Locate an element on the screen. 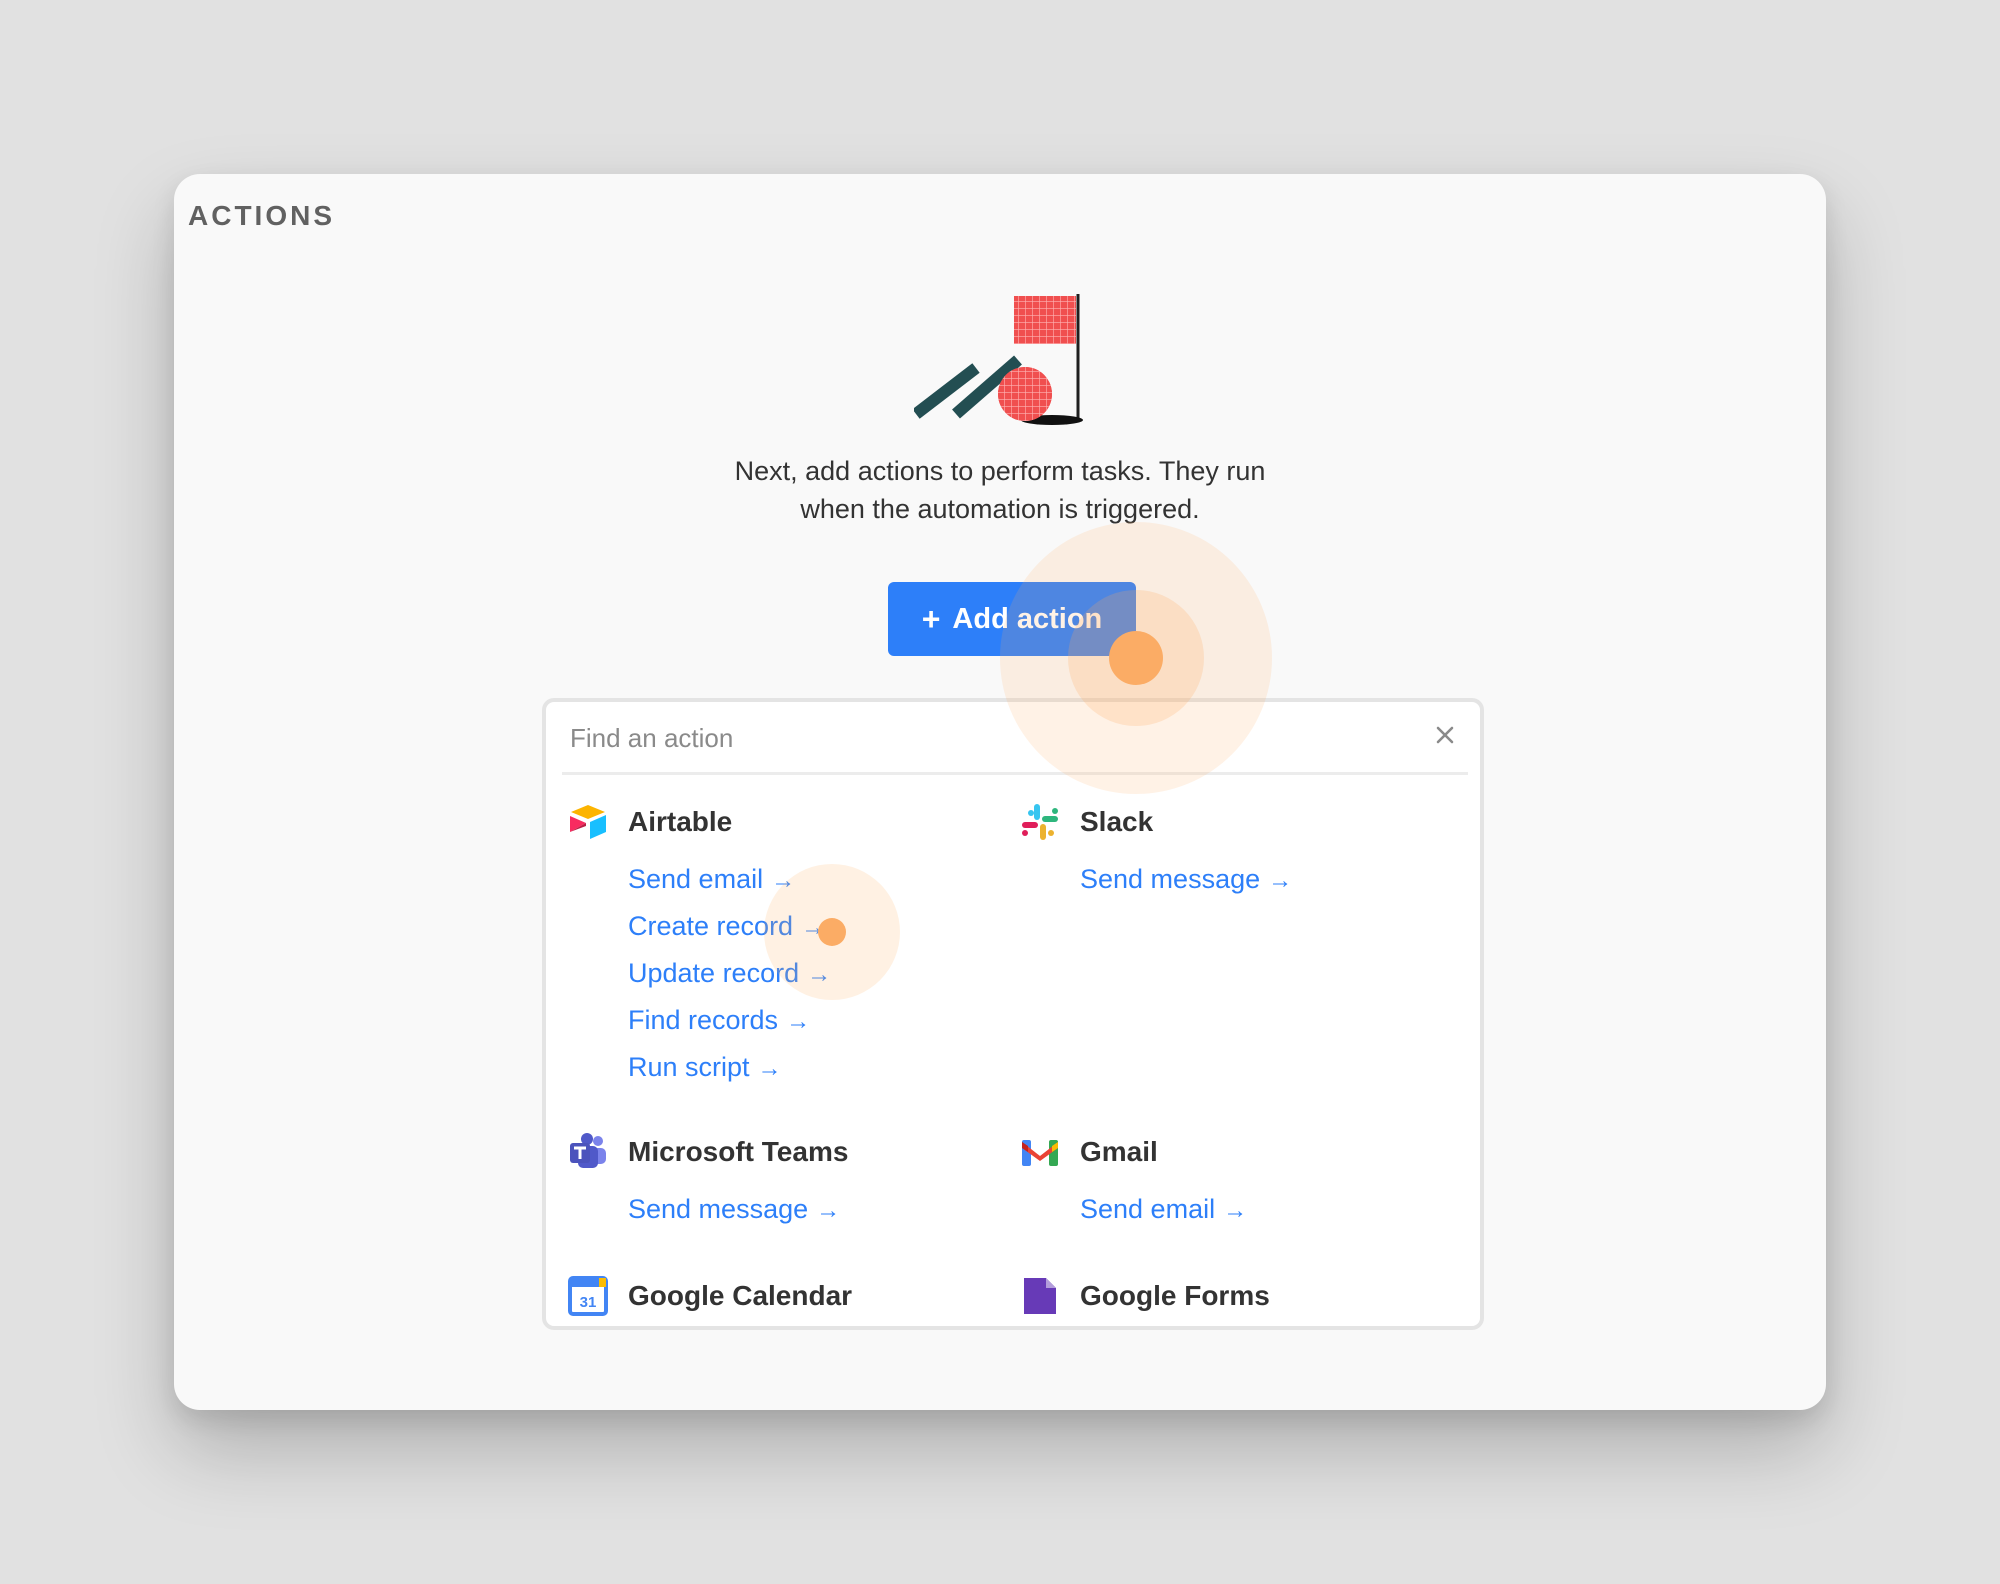 The height and width of the screenshot is (1584, 2000). close-button is located at coordinates (1445, 735).